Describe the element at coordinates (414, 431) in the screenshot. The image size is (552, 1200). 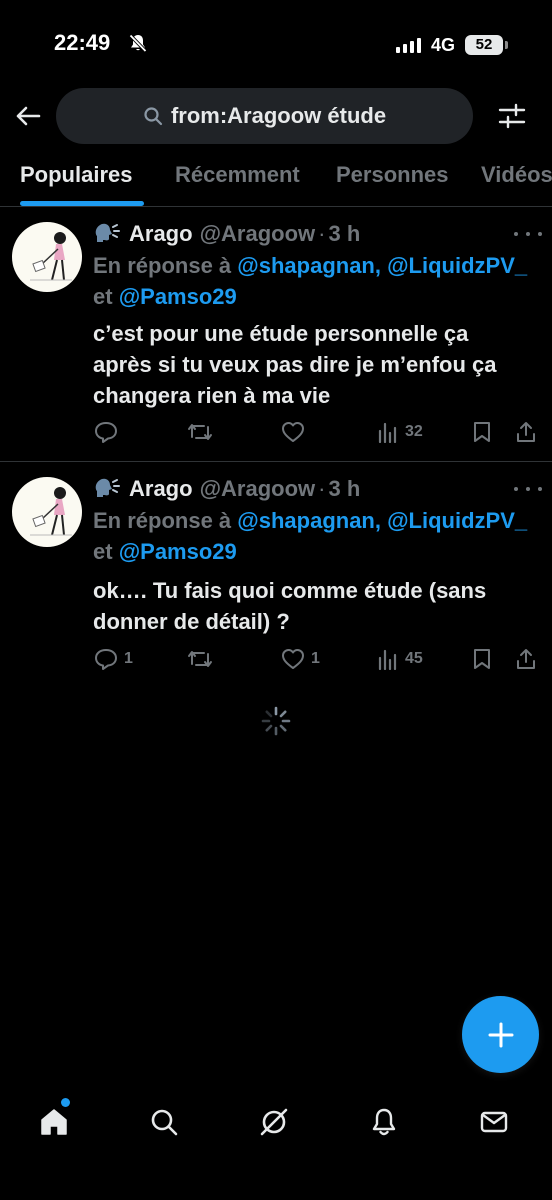
I see `view-count: 32` at that location.